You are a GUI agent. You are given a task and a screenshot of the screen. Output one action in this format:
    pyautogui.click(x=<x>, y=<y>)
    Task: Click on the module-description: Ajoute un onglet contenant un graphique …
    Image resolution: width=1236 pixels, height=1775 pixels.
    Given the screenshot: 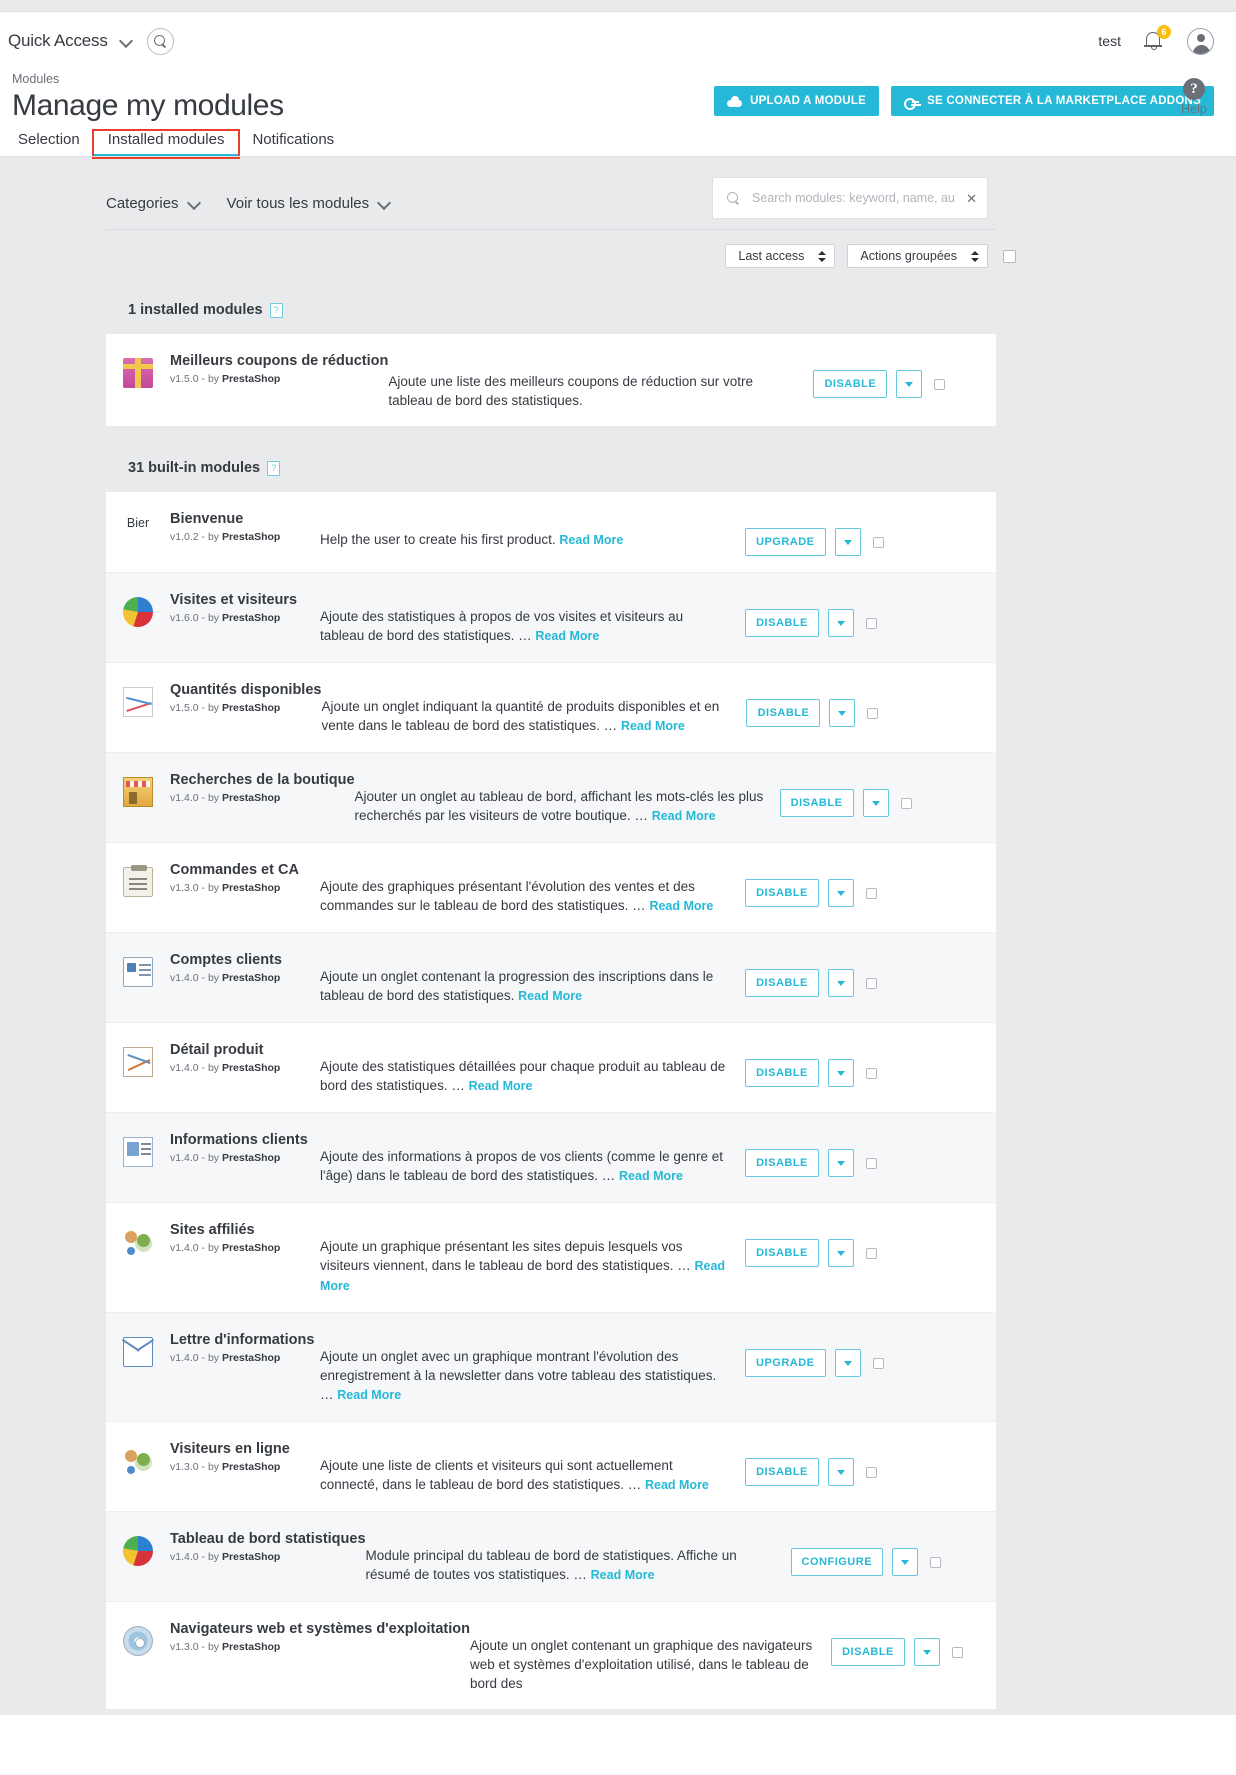 What is the action you would take?
    pyautogui.click(x=650, y=1655)
    